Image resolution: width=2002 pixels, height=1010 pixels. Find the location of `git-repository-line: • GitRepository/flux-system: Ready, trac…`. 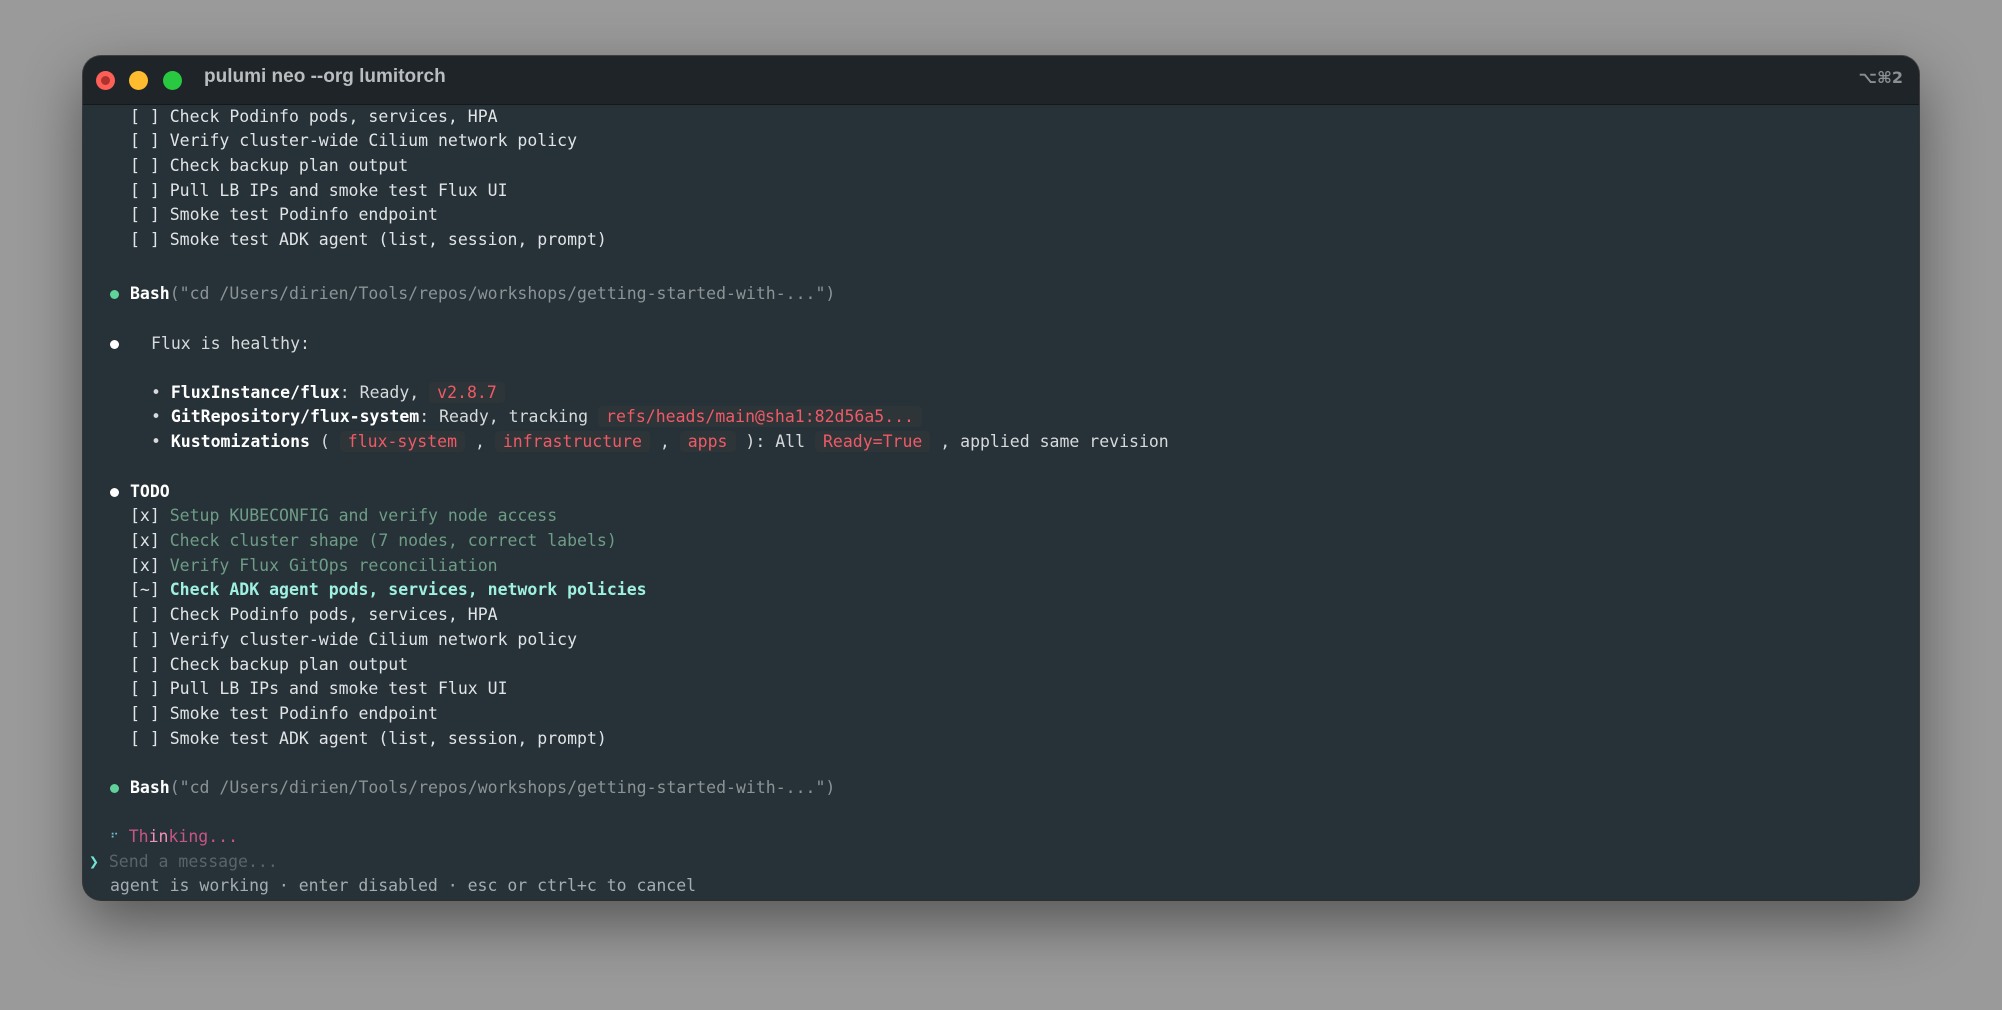

git-repository-line: • GitRepository/flux-system: Ready, trac… is located at coordinates (536, 417).